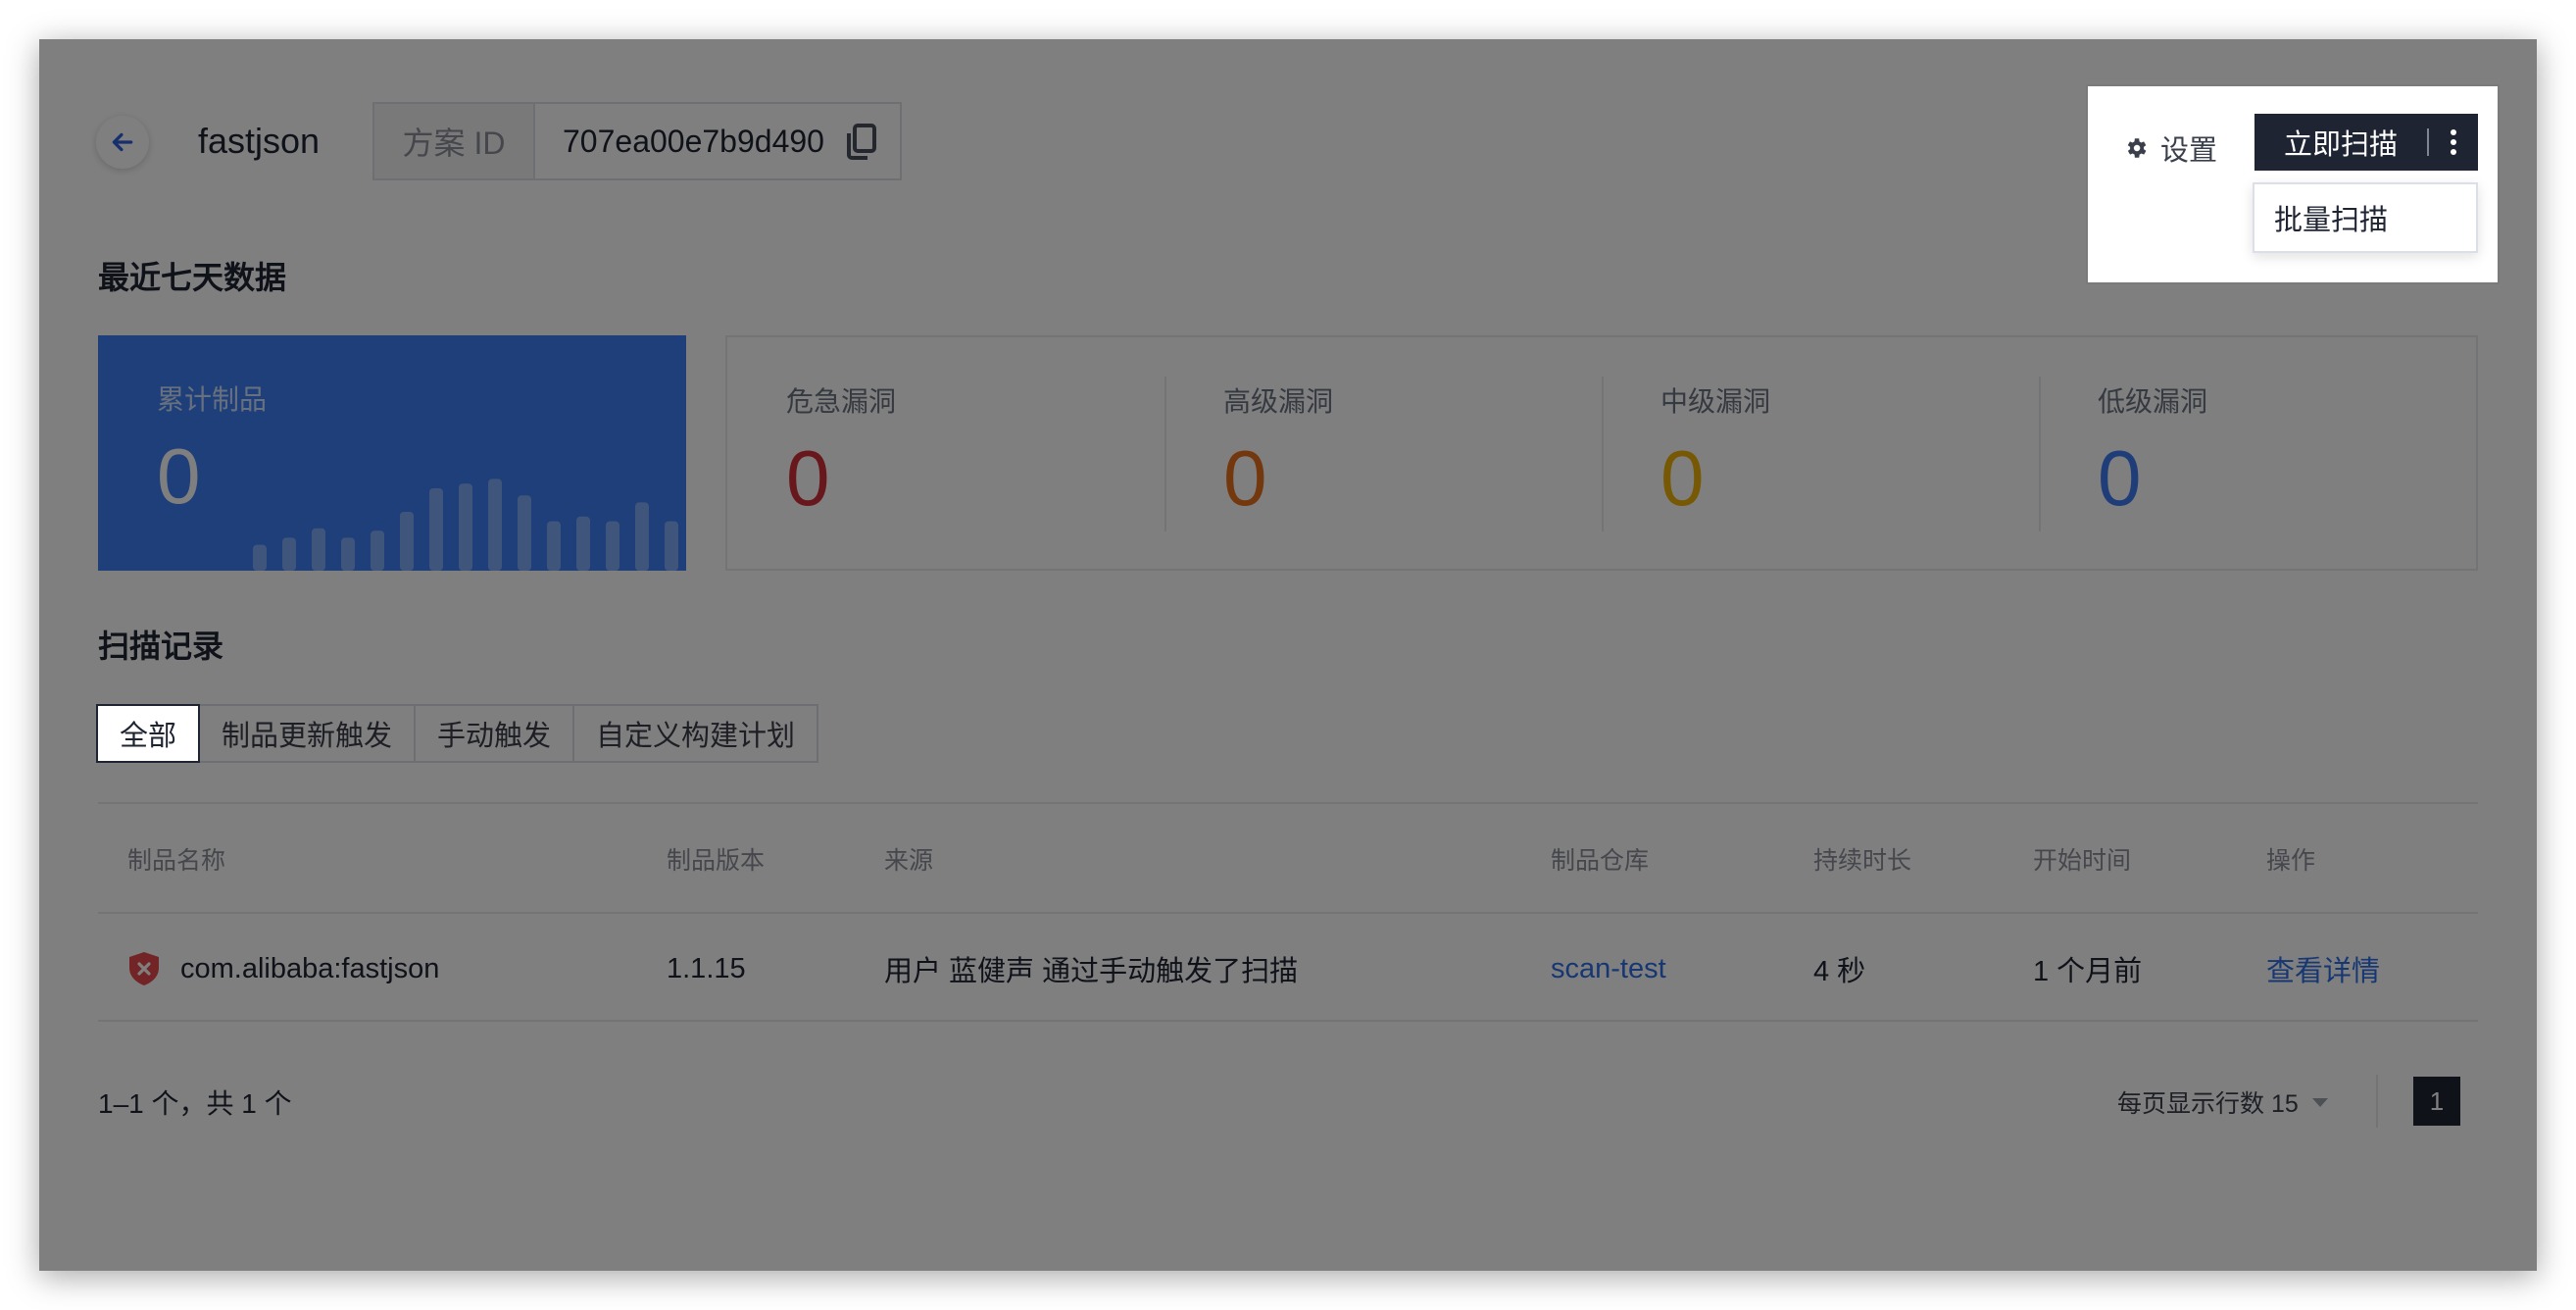 The image size is (2576, 1310). I want to click on gear-icon, so click(2137, 148).